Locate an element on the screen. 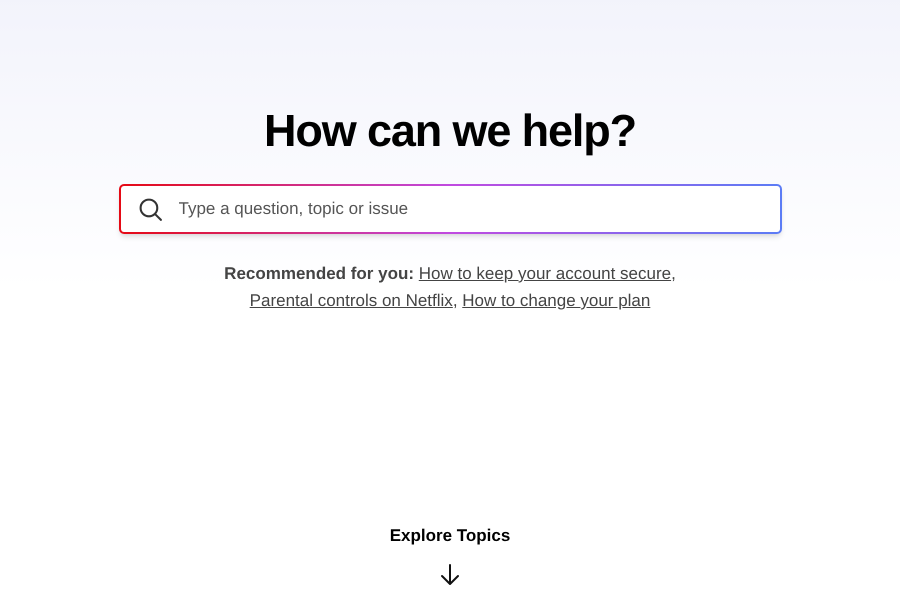 Image resolution: width=900 pixels, height=600 pixels. search-icon is located at coordinates (150, 209).